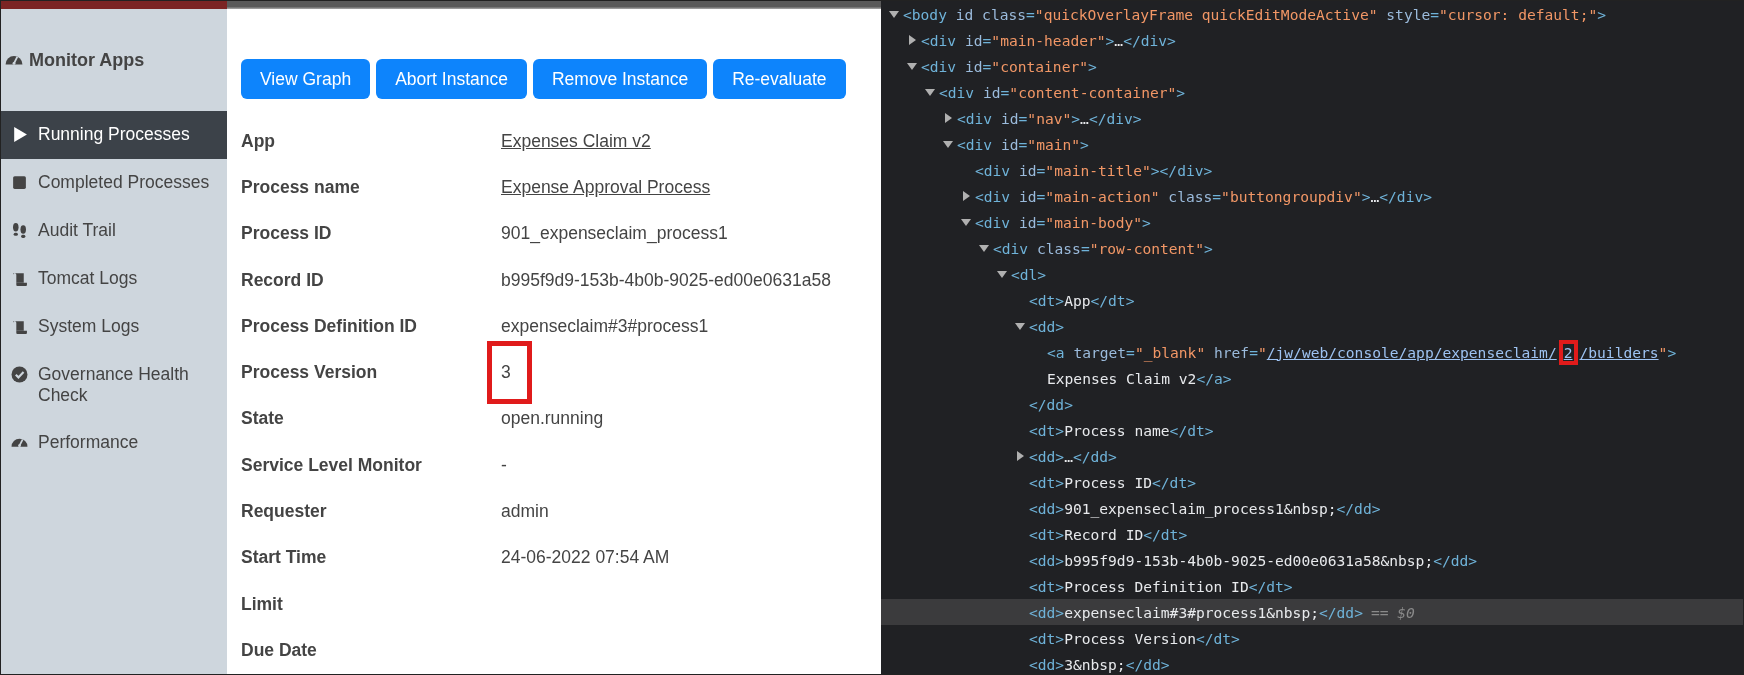 Image resolution: width=1744 pixels, height=675 pixels. I want to click on check-icon, so click(19, 374).